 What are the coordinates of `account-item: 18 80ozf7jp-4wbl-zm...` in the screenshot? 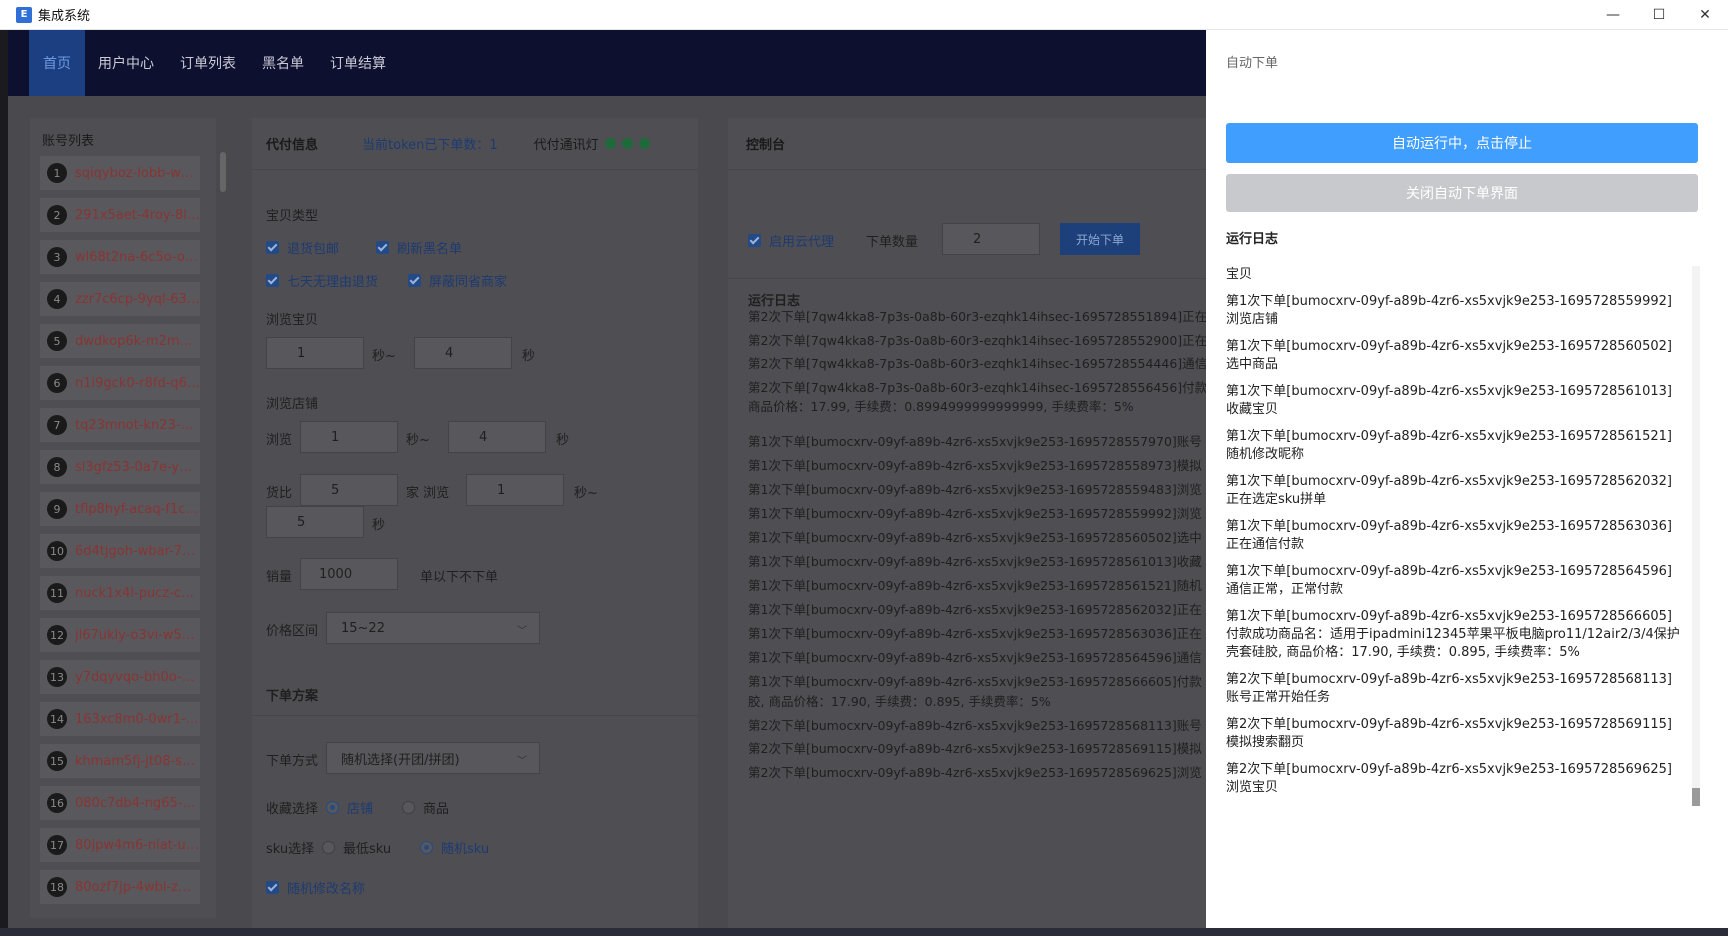 It's located at (120, 887).